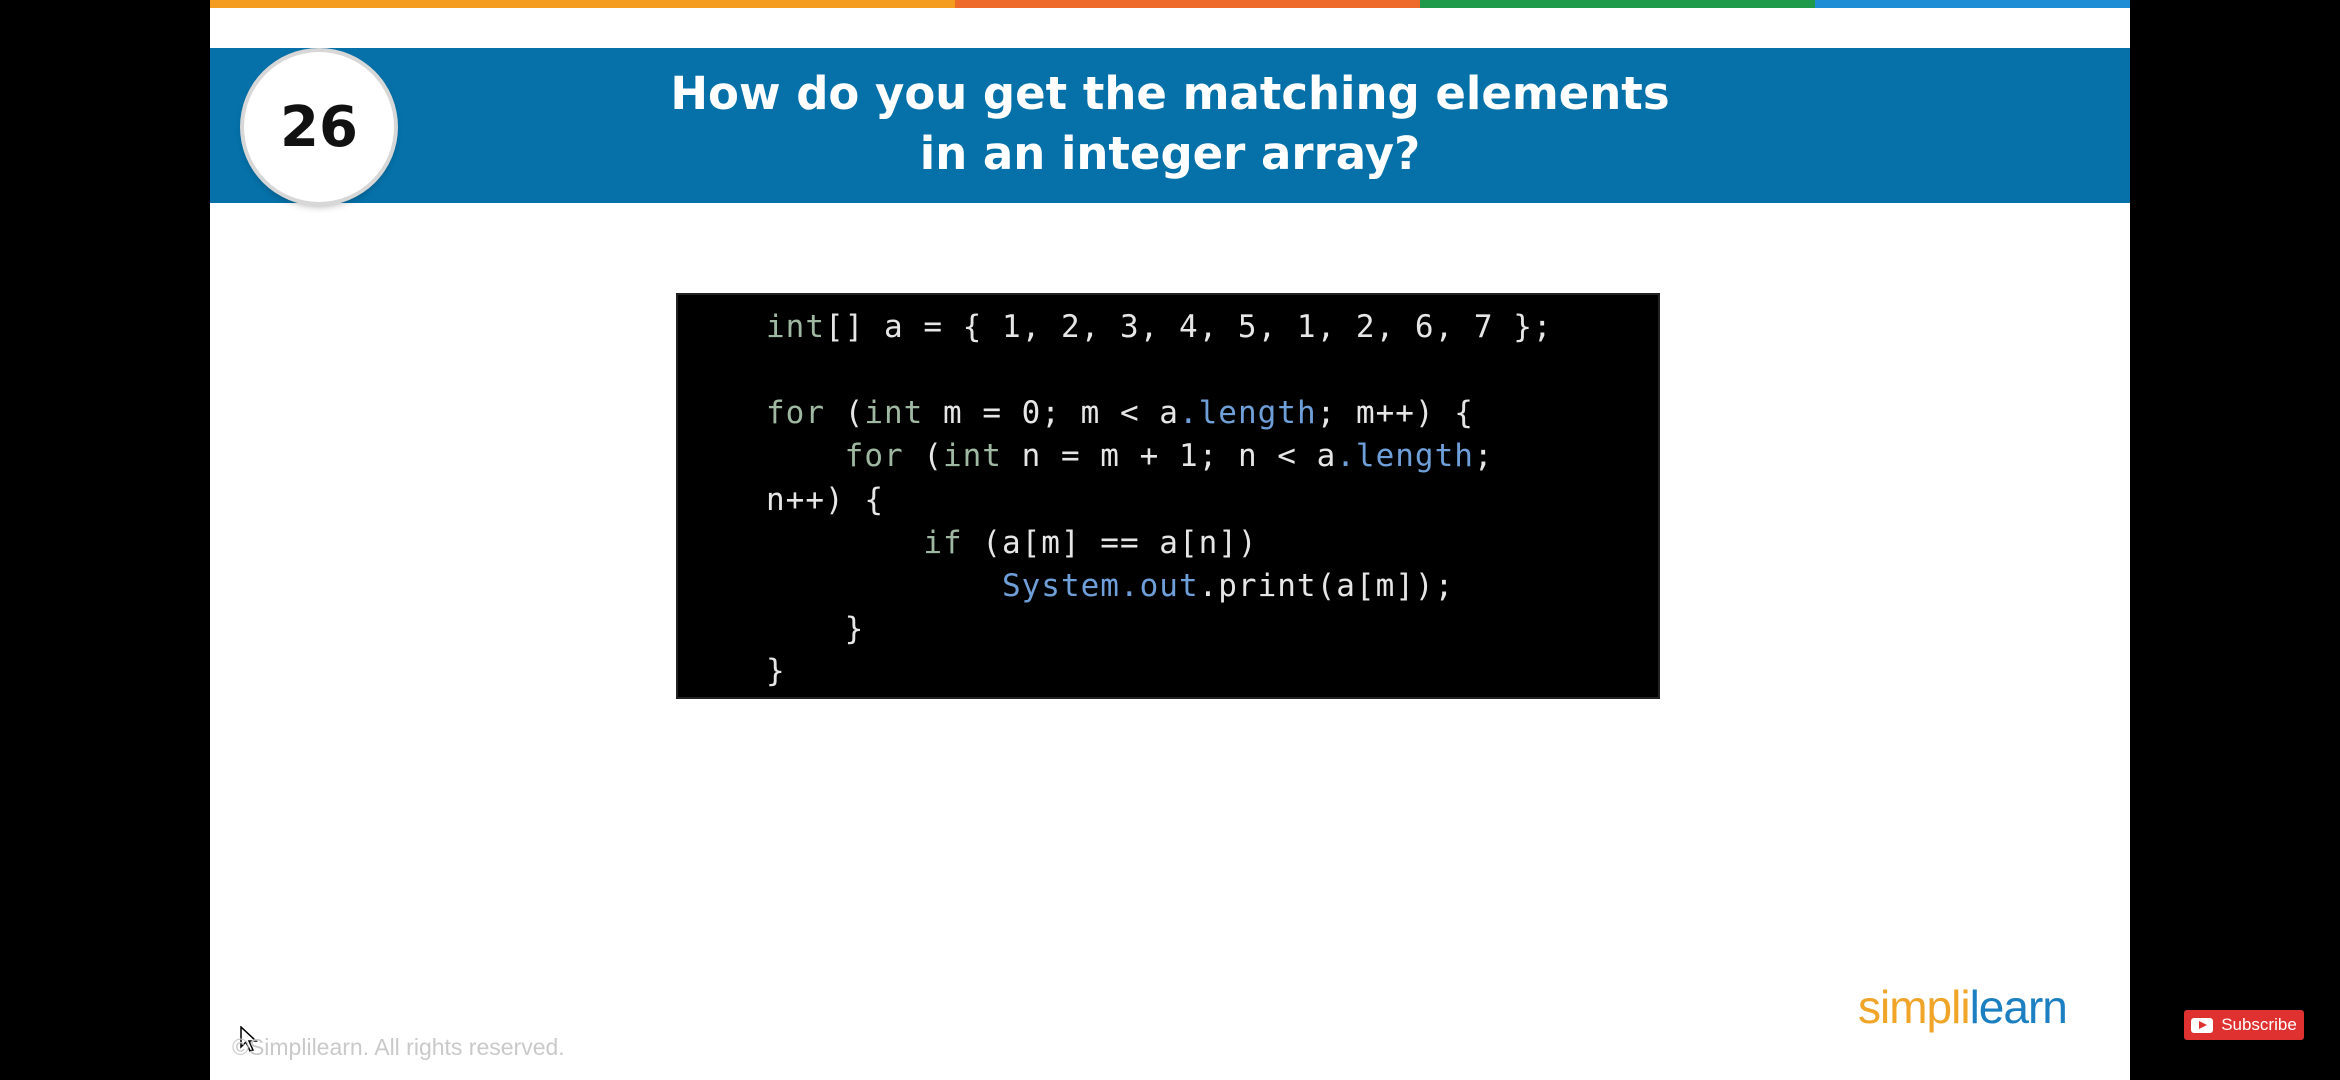 Image resolution: width=2340 pixels, height=1080 pixels. What do you see at coordinates (1090, 543) in the screenshot?
I see `code-line: if (a[m] == a[n])` at bounding box center [1090, 543].